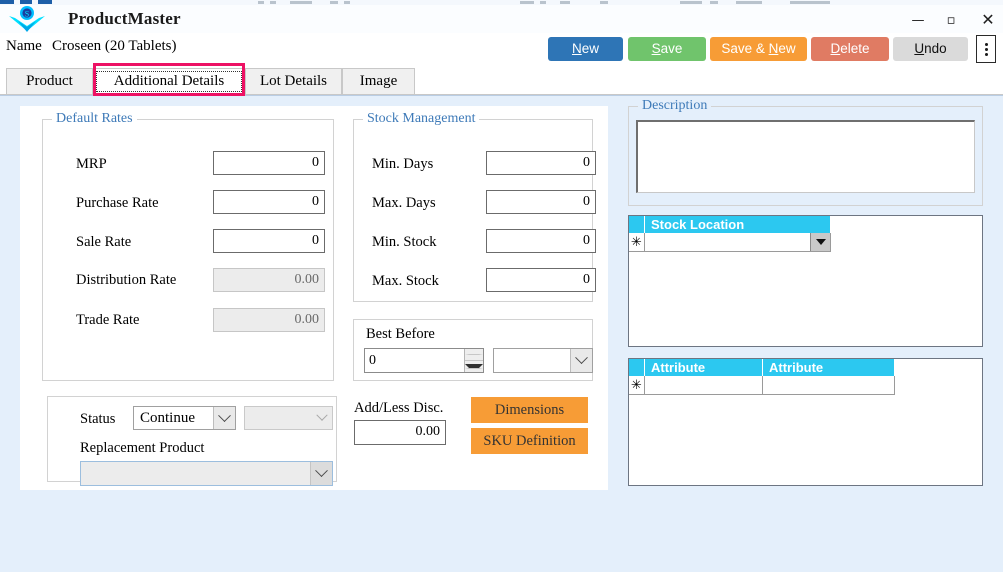 This screenshot has width=1003, height=572. I want to click on stock-location-grid-header: Stock Location, so click(805, 224).